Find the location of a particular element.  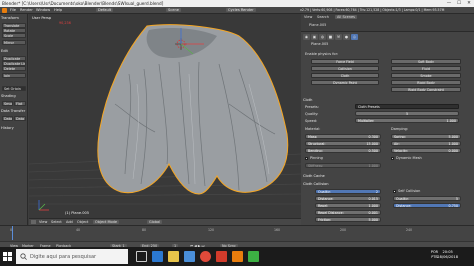

edge-icon is located at coordinates (157, 256).